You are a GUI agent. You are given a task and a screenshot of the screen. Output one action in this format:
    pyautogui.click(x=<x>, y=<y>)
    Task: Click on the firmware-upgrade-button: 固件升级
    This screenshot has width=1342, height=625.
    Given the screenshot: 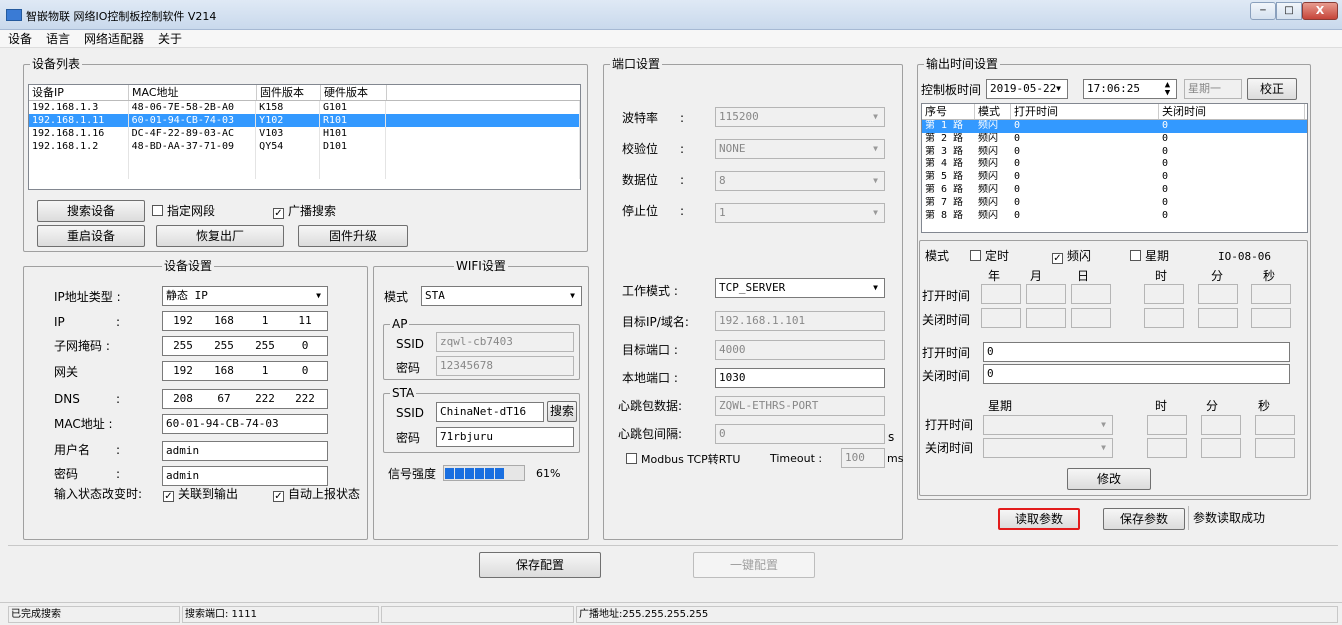 What is the action you would take?
    pyautogui.click(x=353, y=236)
    